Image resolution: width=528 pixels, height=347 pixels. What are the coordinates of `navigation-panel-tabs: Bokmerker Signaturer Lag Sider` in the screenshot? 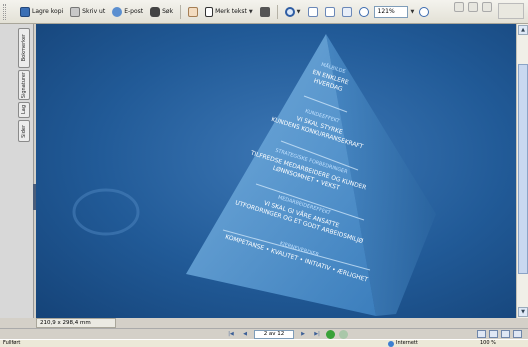 It's located at (18, 171).